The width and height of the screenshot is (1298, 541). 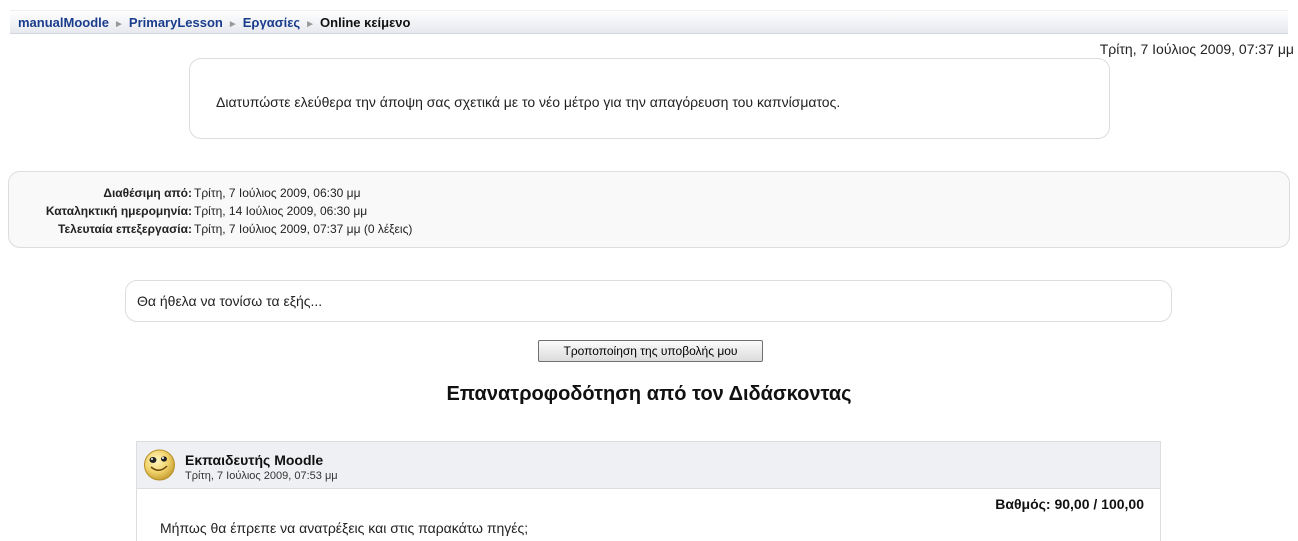 I want to click on feedback-heading: Επανατροφοδότηση από τον Διδάσκοντας, so click(x=649, y=394).